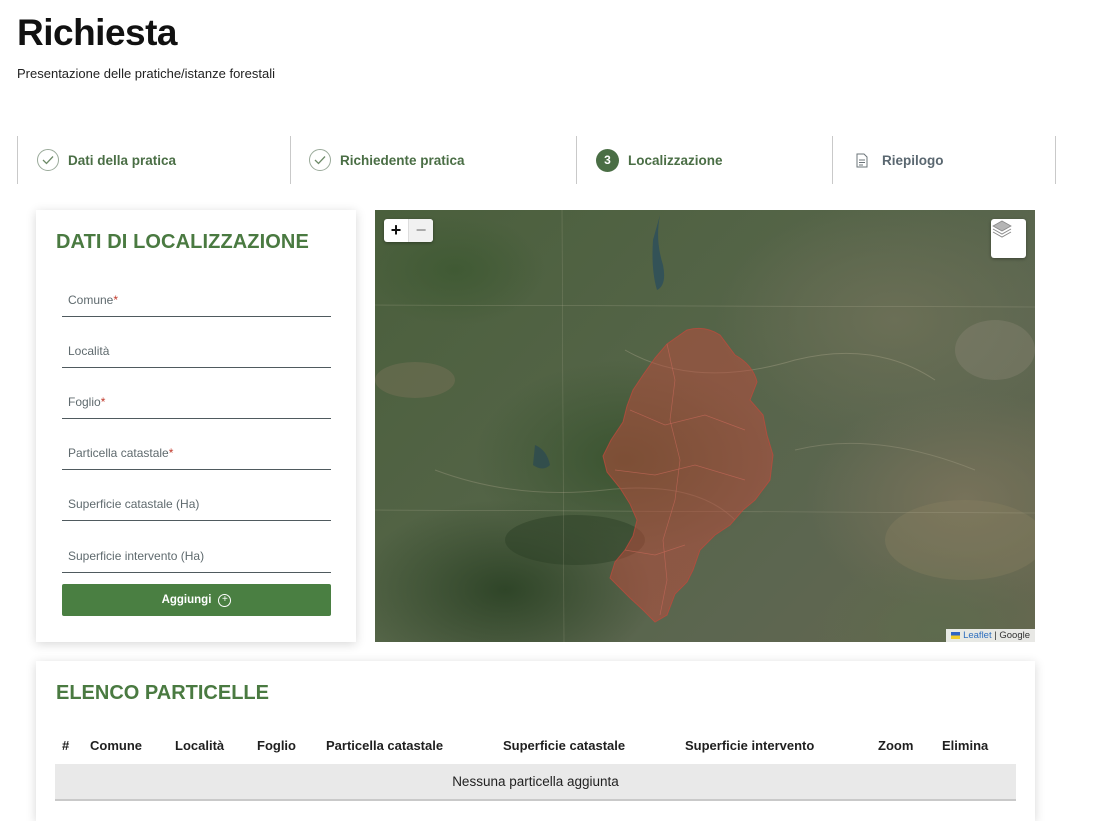 This screenshot has height=821, width=1104. I want to click on localita-field: Località, so click(196, 352).